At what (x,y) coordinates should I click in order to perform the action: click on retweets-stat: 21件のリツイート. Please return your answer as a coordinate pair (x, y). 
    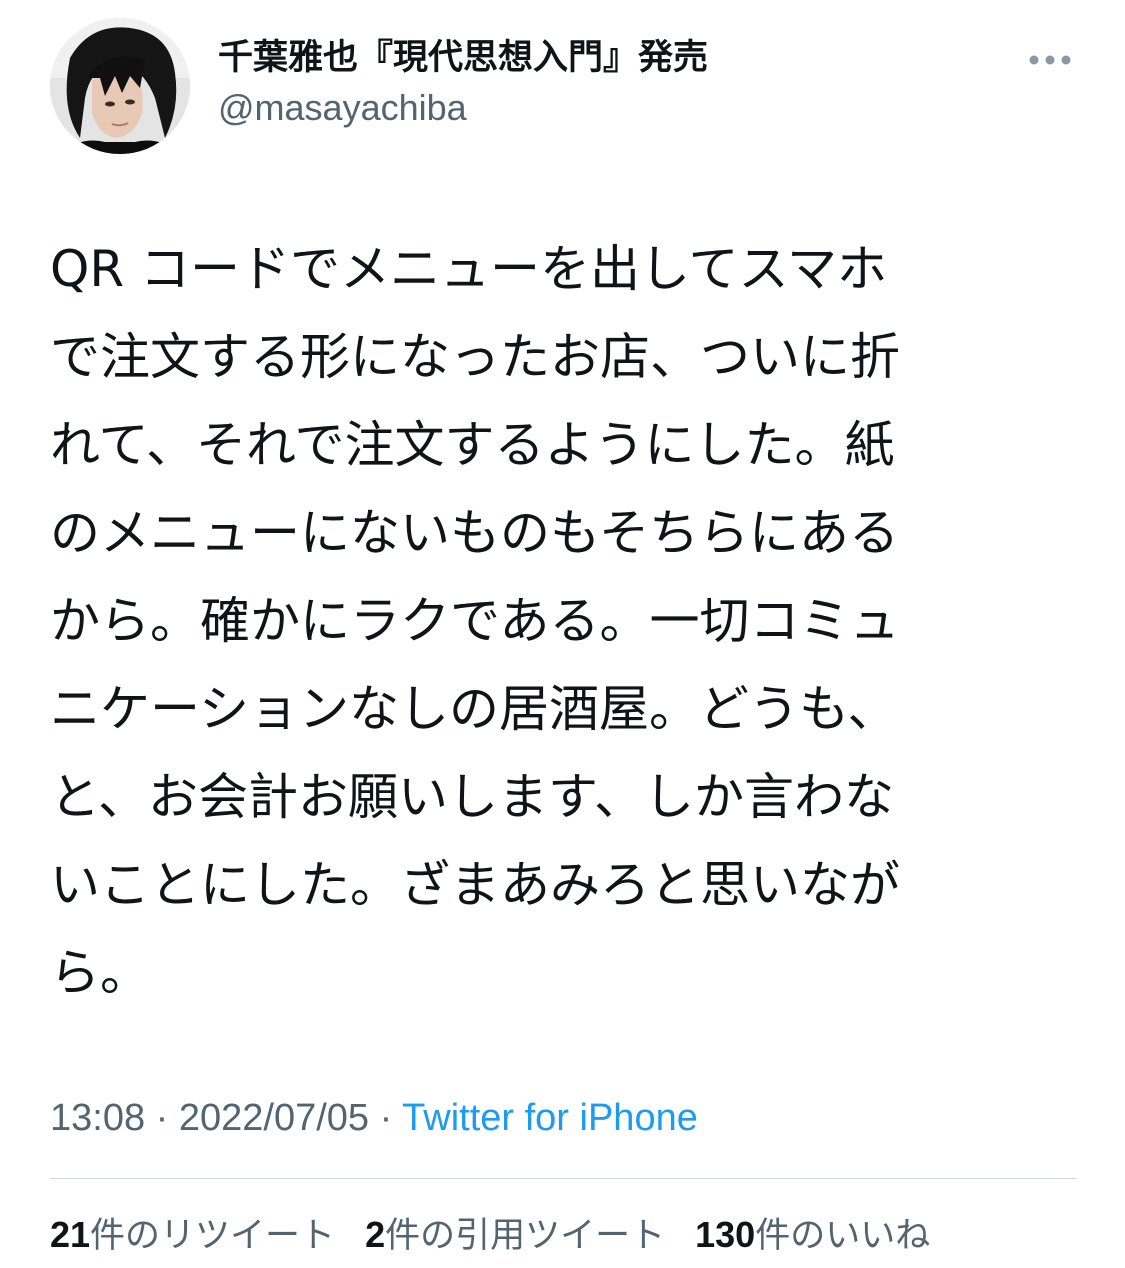
    Looking at the image, I should click on (192, 1235).